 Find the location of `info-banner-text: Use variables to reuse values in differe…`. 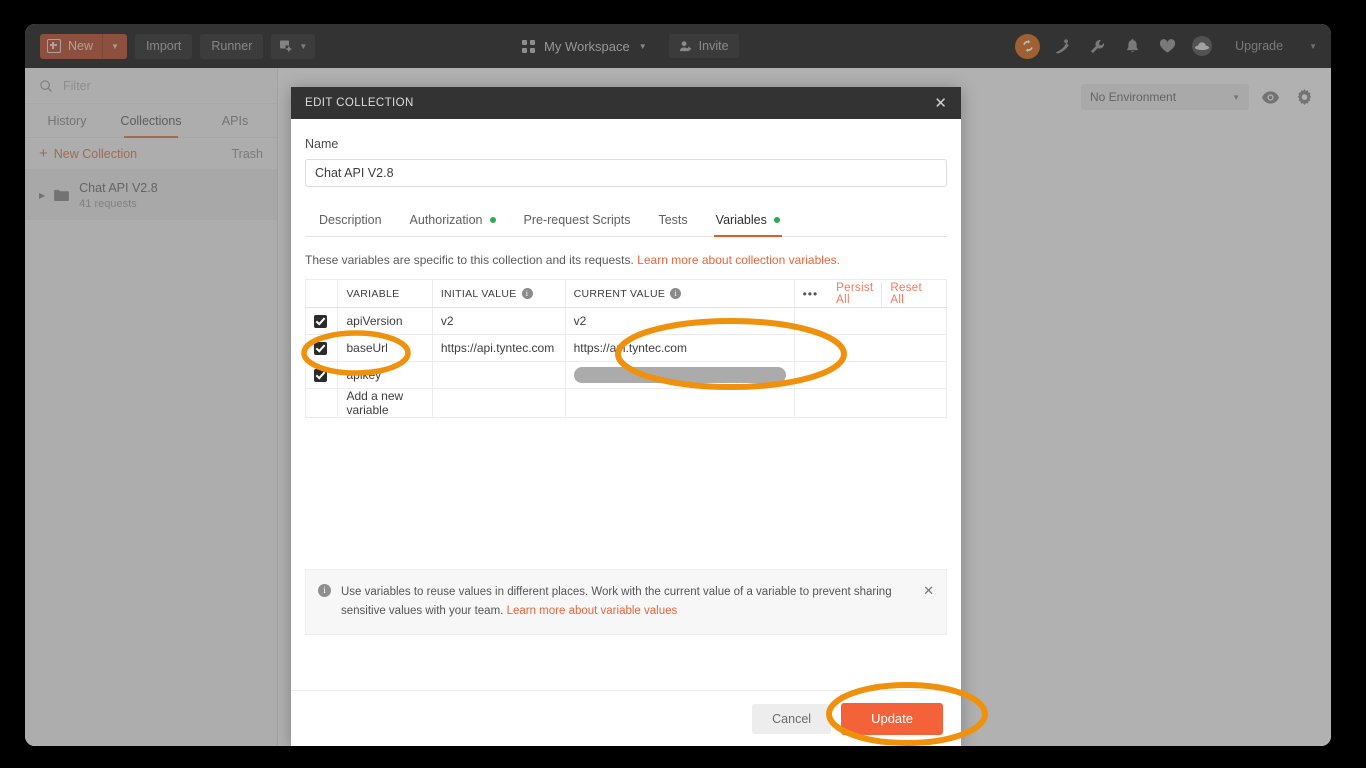

info-banner-text: Use variables to reuse values in differe… is located at coordinates (621, 602).